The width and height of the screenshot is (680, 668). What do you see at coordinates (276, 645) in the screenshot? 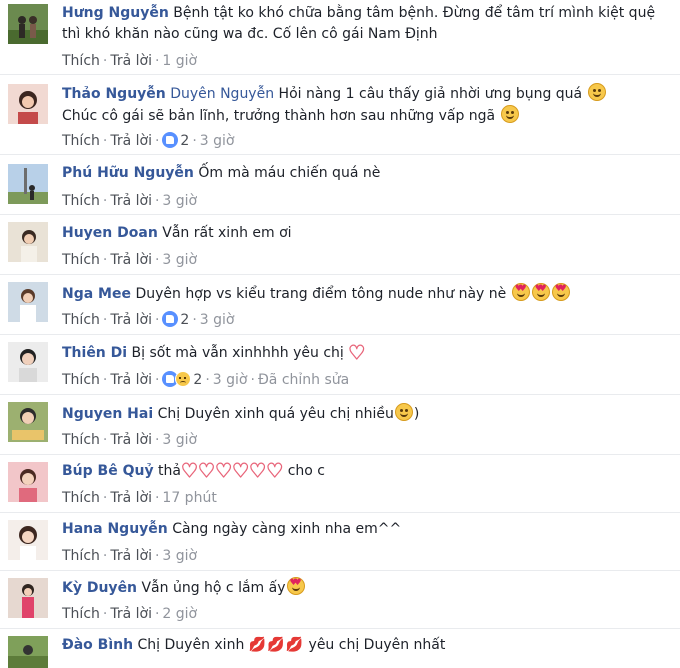
I see `lips-icon: 💋💋💋` at bounding box center [276, 645].